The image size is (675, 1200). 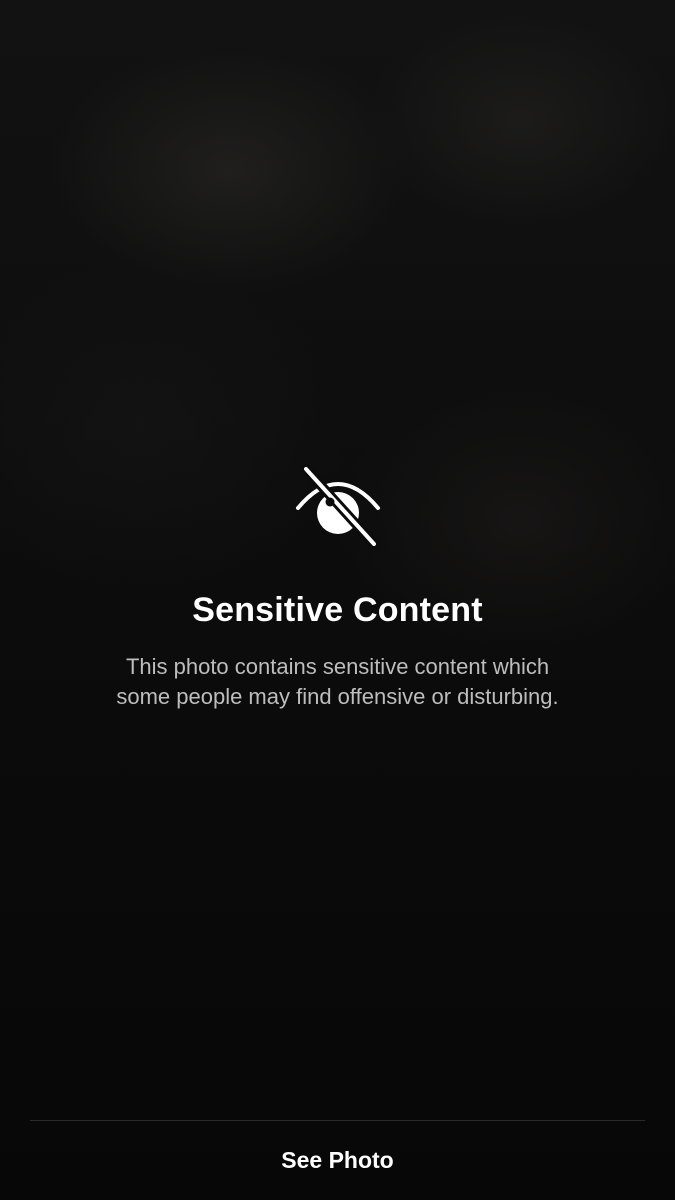 I want to click on eye-slash-icon, so click(x=338, y=503).